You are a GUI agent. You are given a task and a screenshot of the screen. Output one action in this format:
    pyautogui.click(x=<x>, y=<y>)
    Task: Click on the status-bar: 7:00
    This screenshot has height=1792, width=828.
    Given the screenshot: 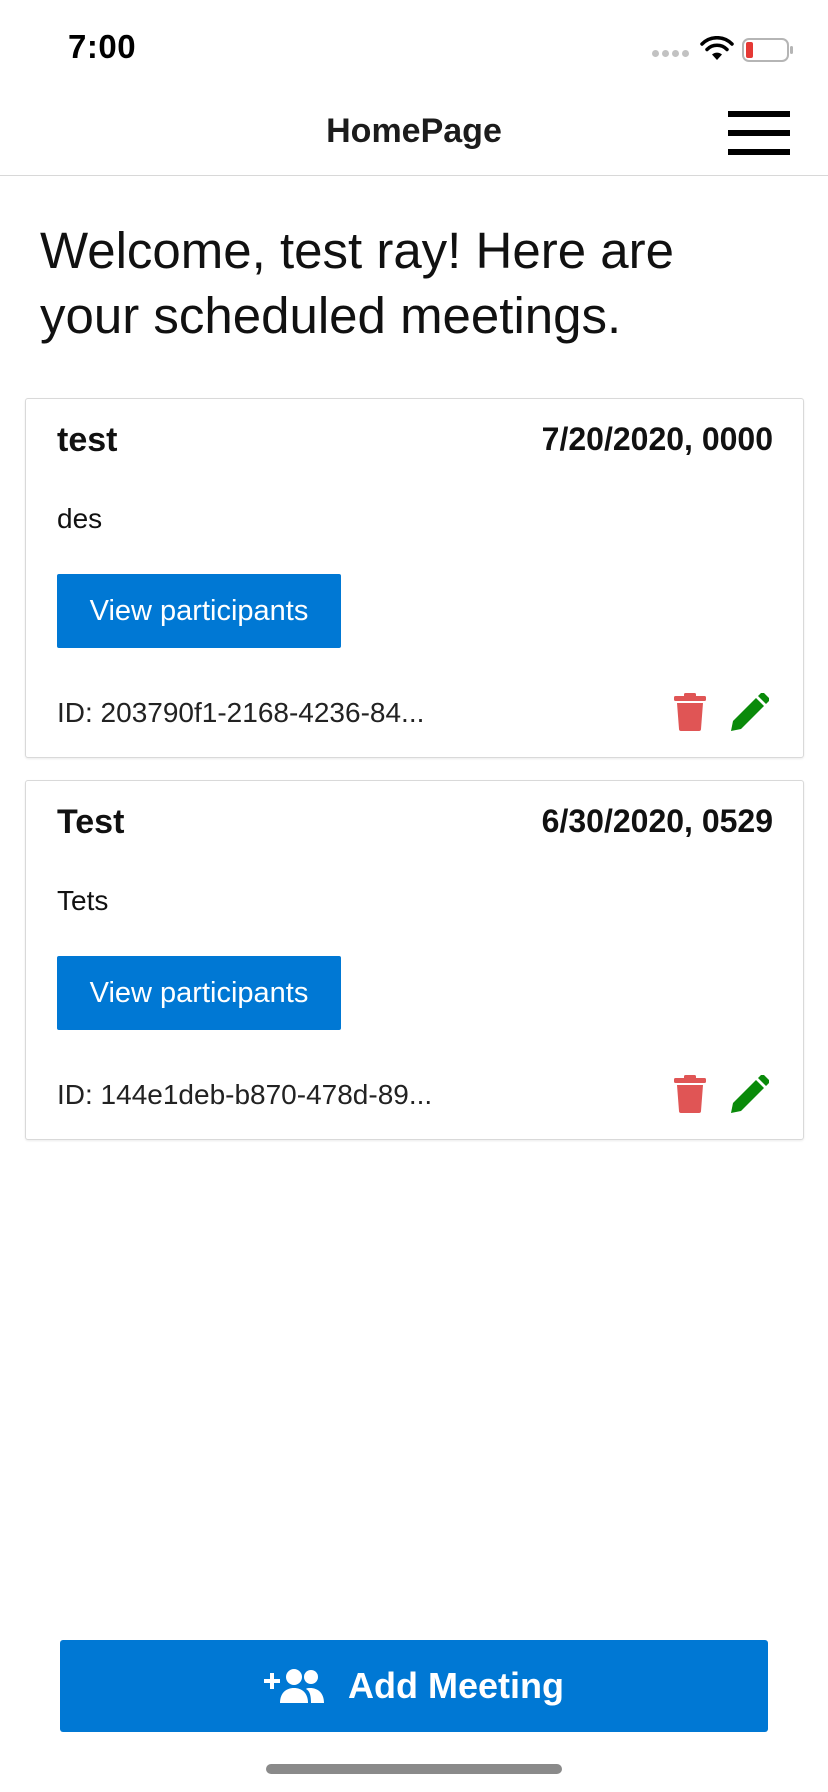 What is the action you would take?
    pyautogui.click(x=414, y=45)
    